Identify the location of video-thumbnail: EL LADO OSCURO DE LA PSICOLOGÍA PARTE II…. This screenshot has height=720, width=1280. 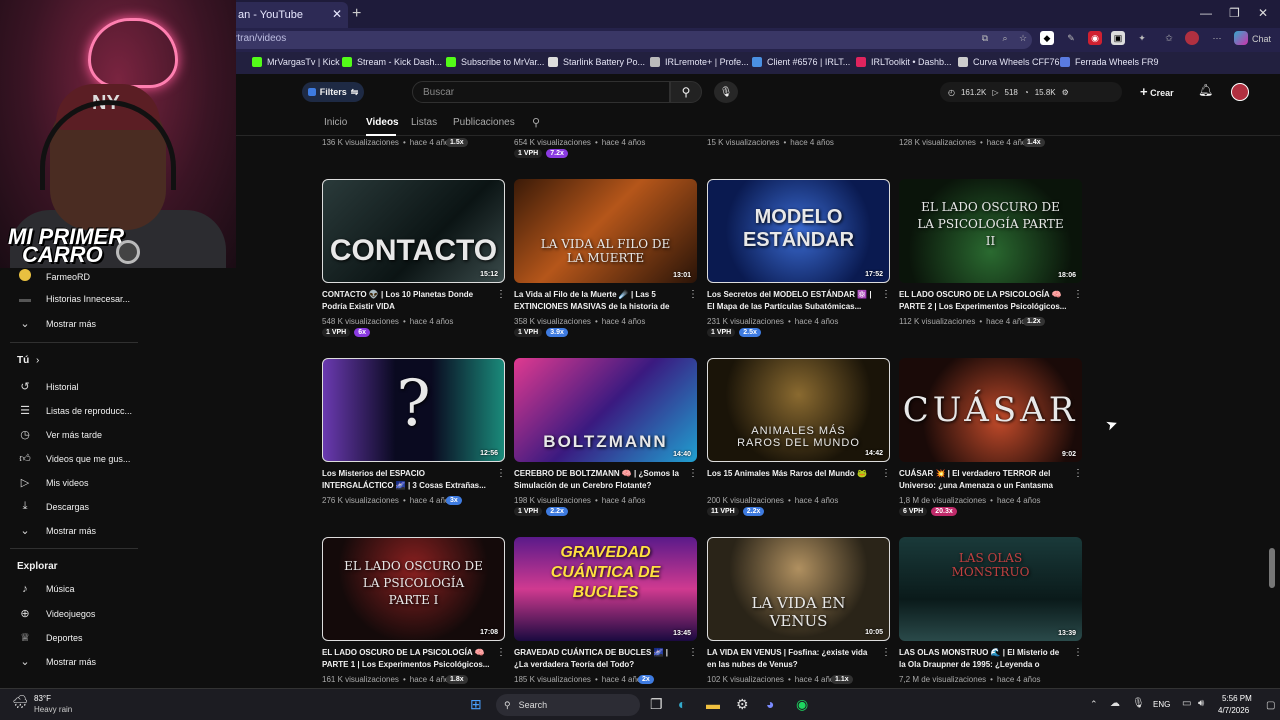
(990, 231).